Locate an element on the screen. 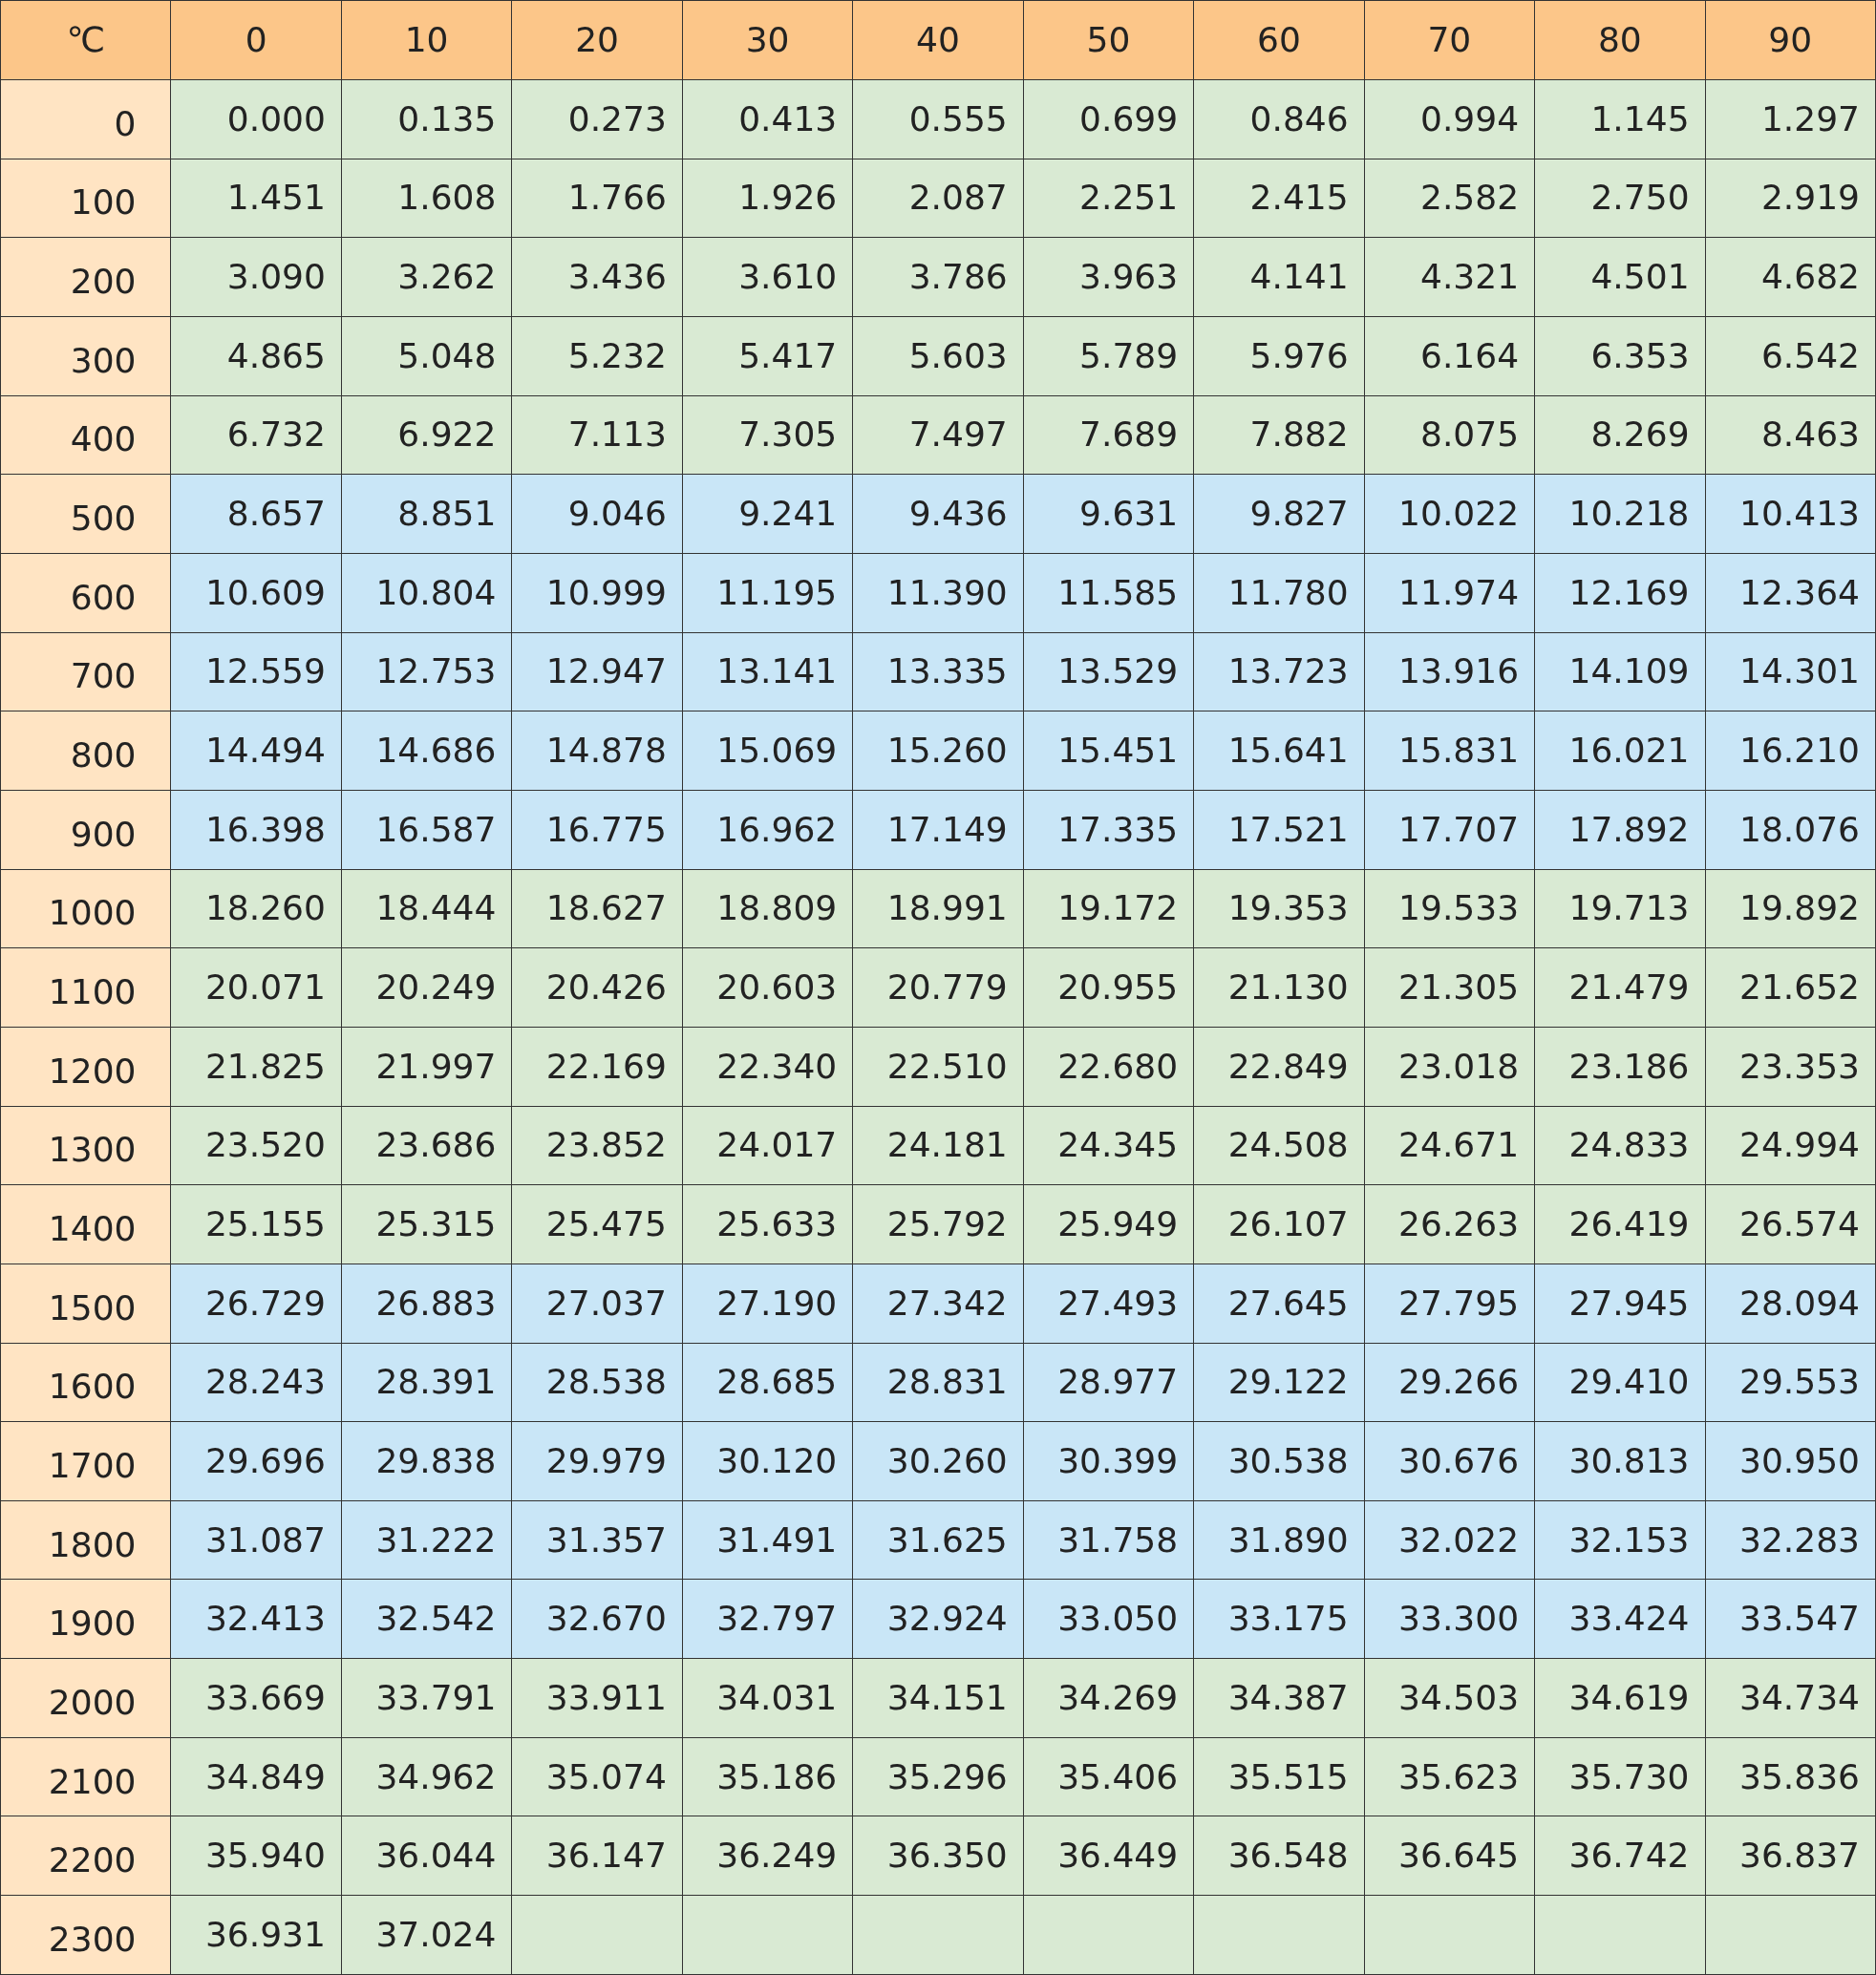  table-cell: 27.645 is located at coordinates (1279, 1303).